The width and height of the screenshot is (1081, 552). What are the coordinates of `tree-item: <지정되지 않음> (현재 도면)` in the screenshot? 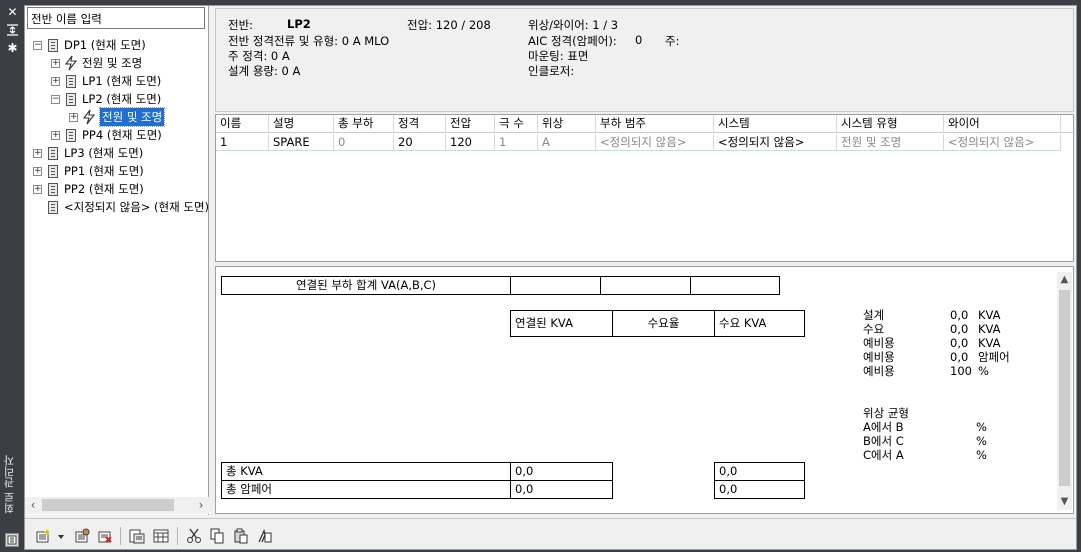 It's located at (121, 207).